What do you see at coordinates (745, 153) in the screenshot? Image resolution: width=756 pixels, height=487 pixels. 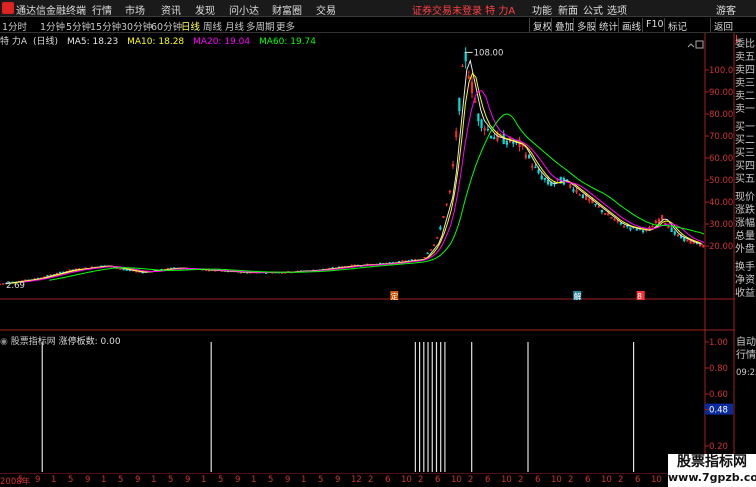 I see `side-label-buy3: 买三` at bounding box center [745, 153].